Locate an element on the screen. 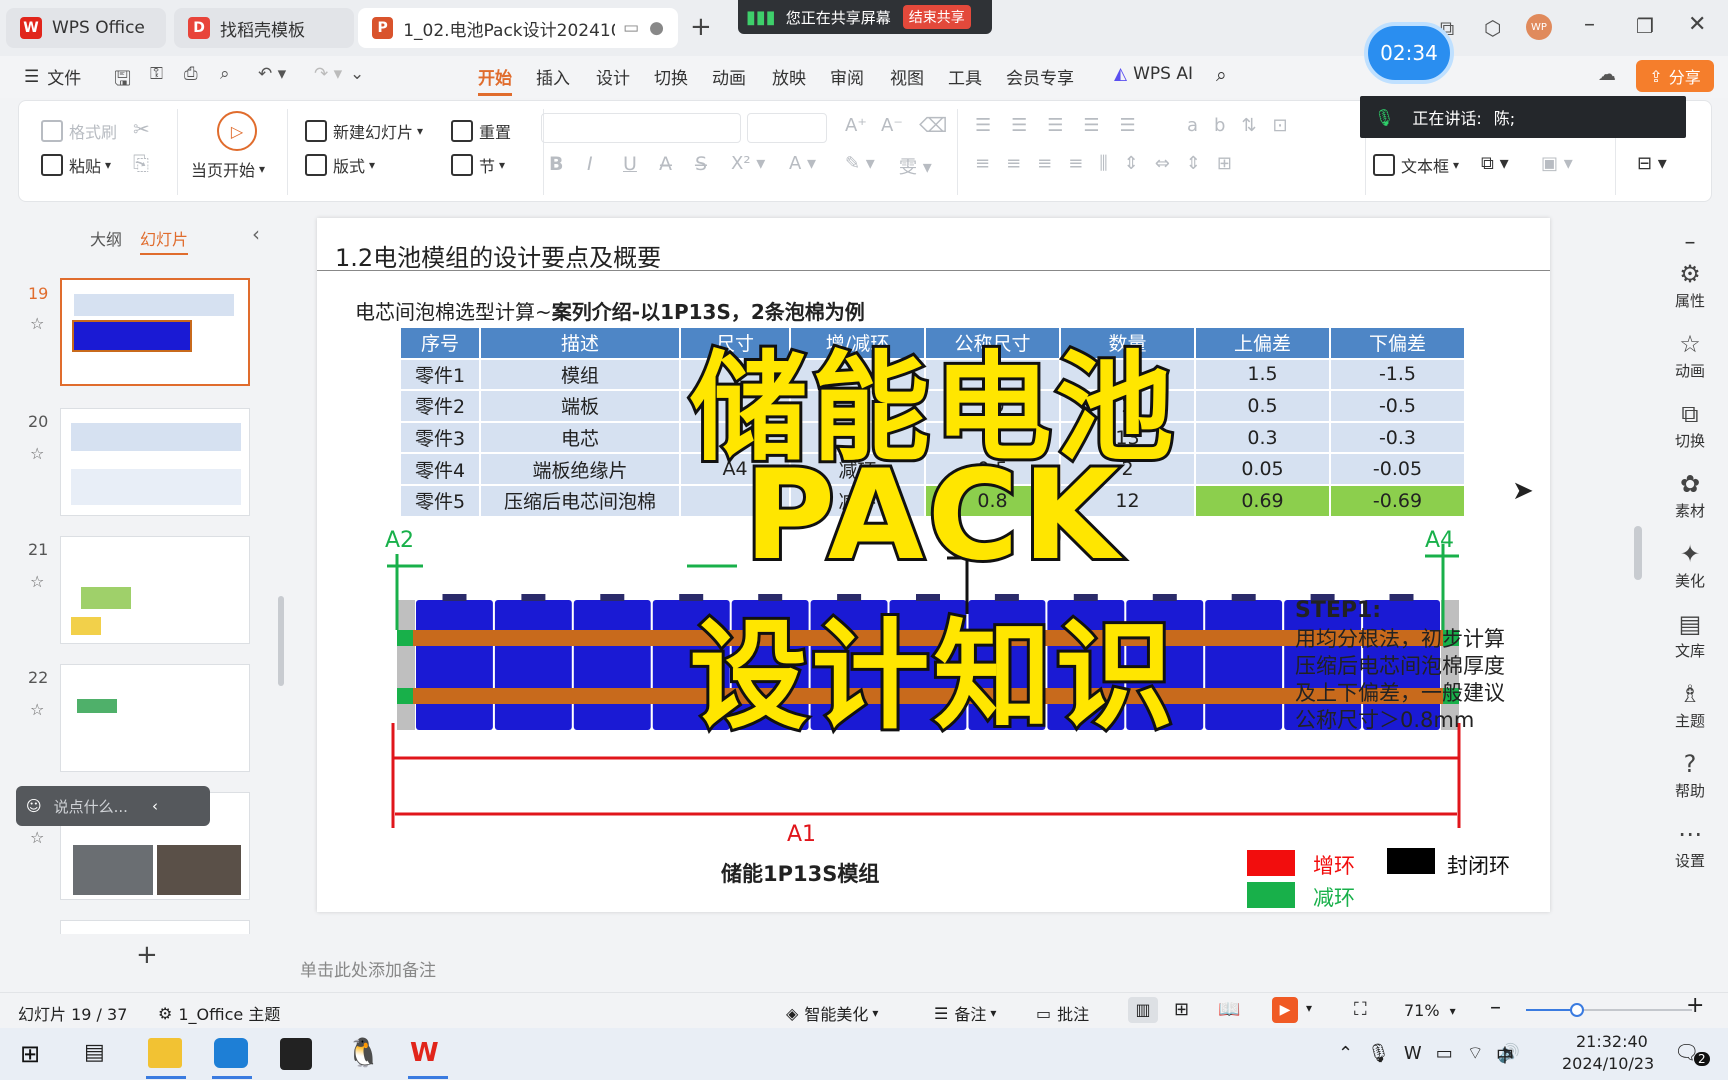 This screenshot has height=1080, width=1728. font-color-icon: A ▾ is located at coordinates (802, 163).